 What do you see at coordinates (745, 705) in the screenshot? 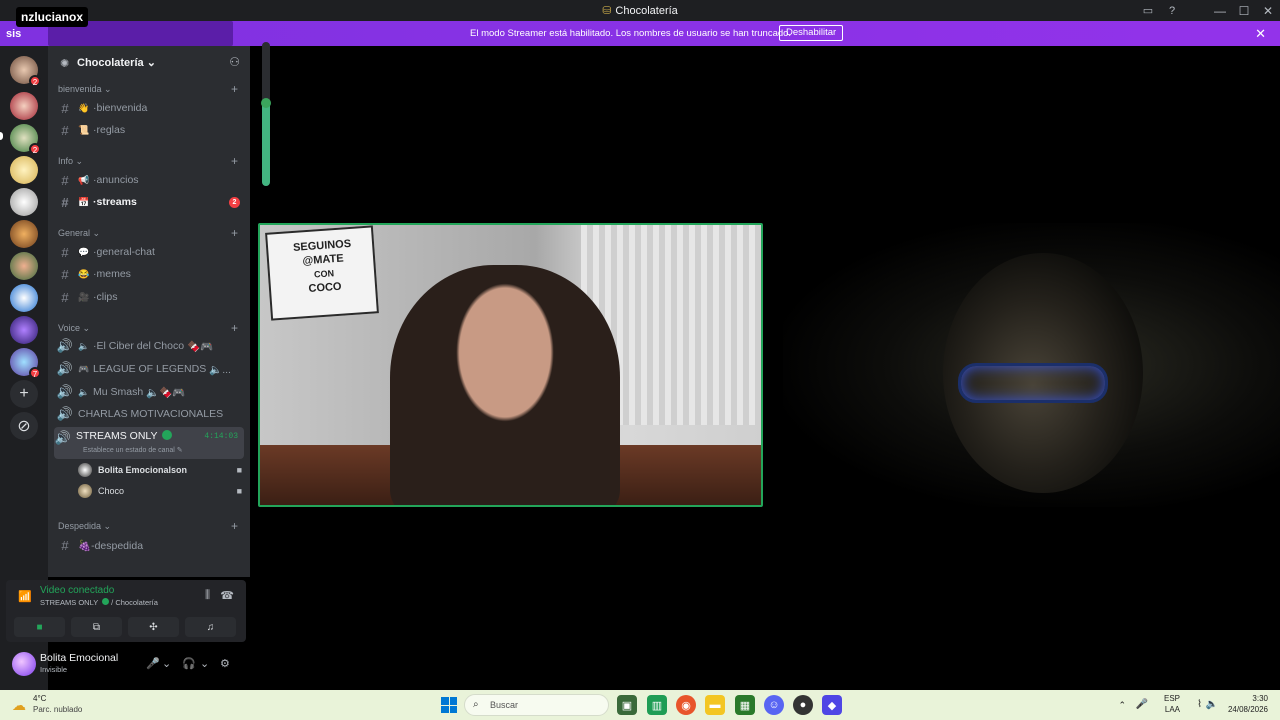
I see `minecraft-icon: ▦` at bounding box center [745, 705].